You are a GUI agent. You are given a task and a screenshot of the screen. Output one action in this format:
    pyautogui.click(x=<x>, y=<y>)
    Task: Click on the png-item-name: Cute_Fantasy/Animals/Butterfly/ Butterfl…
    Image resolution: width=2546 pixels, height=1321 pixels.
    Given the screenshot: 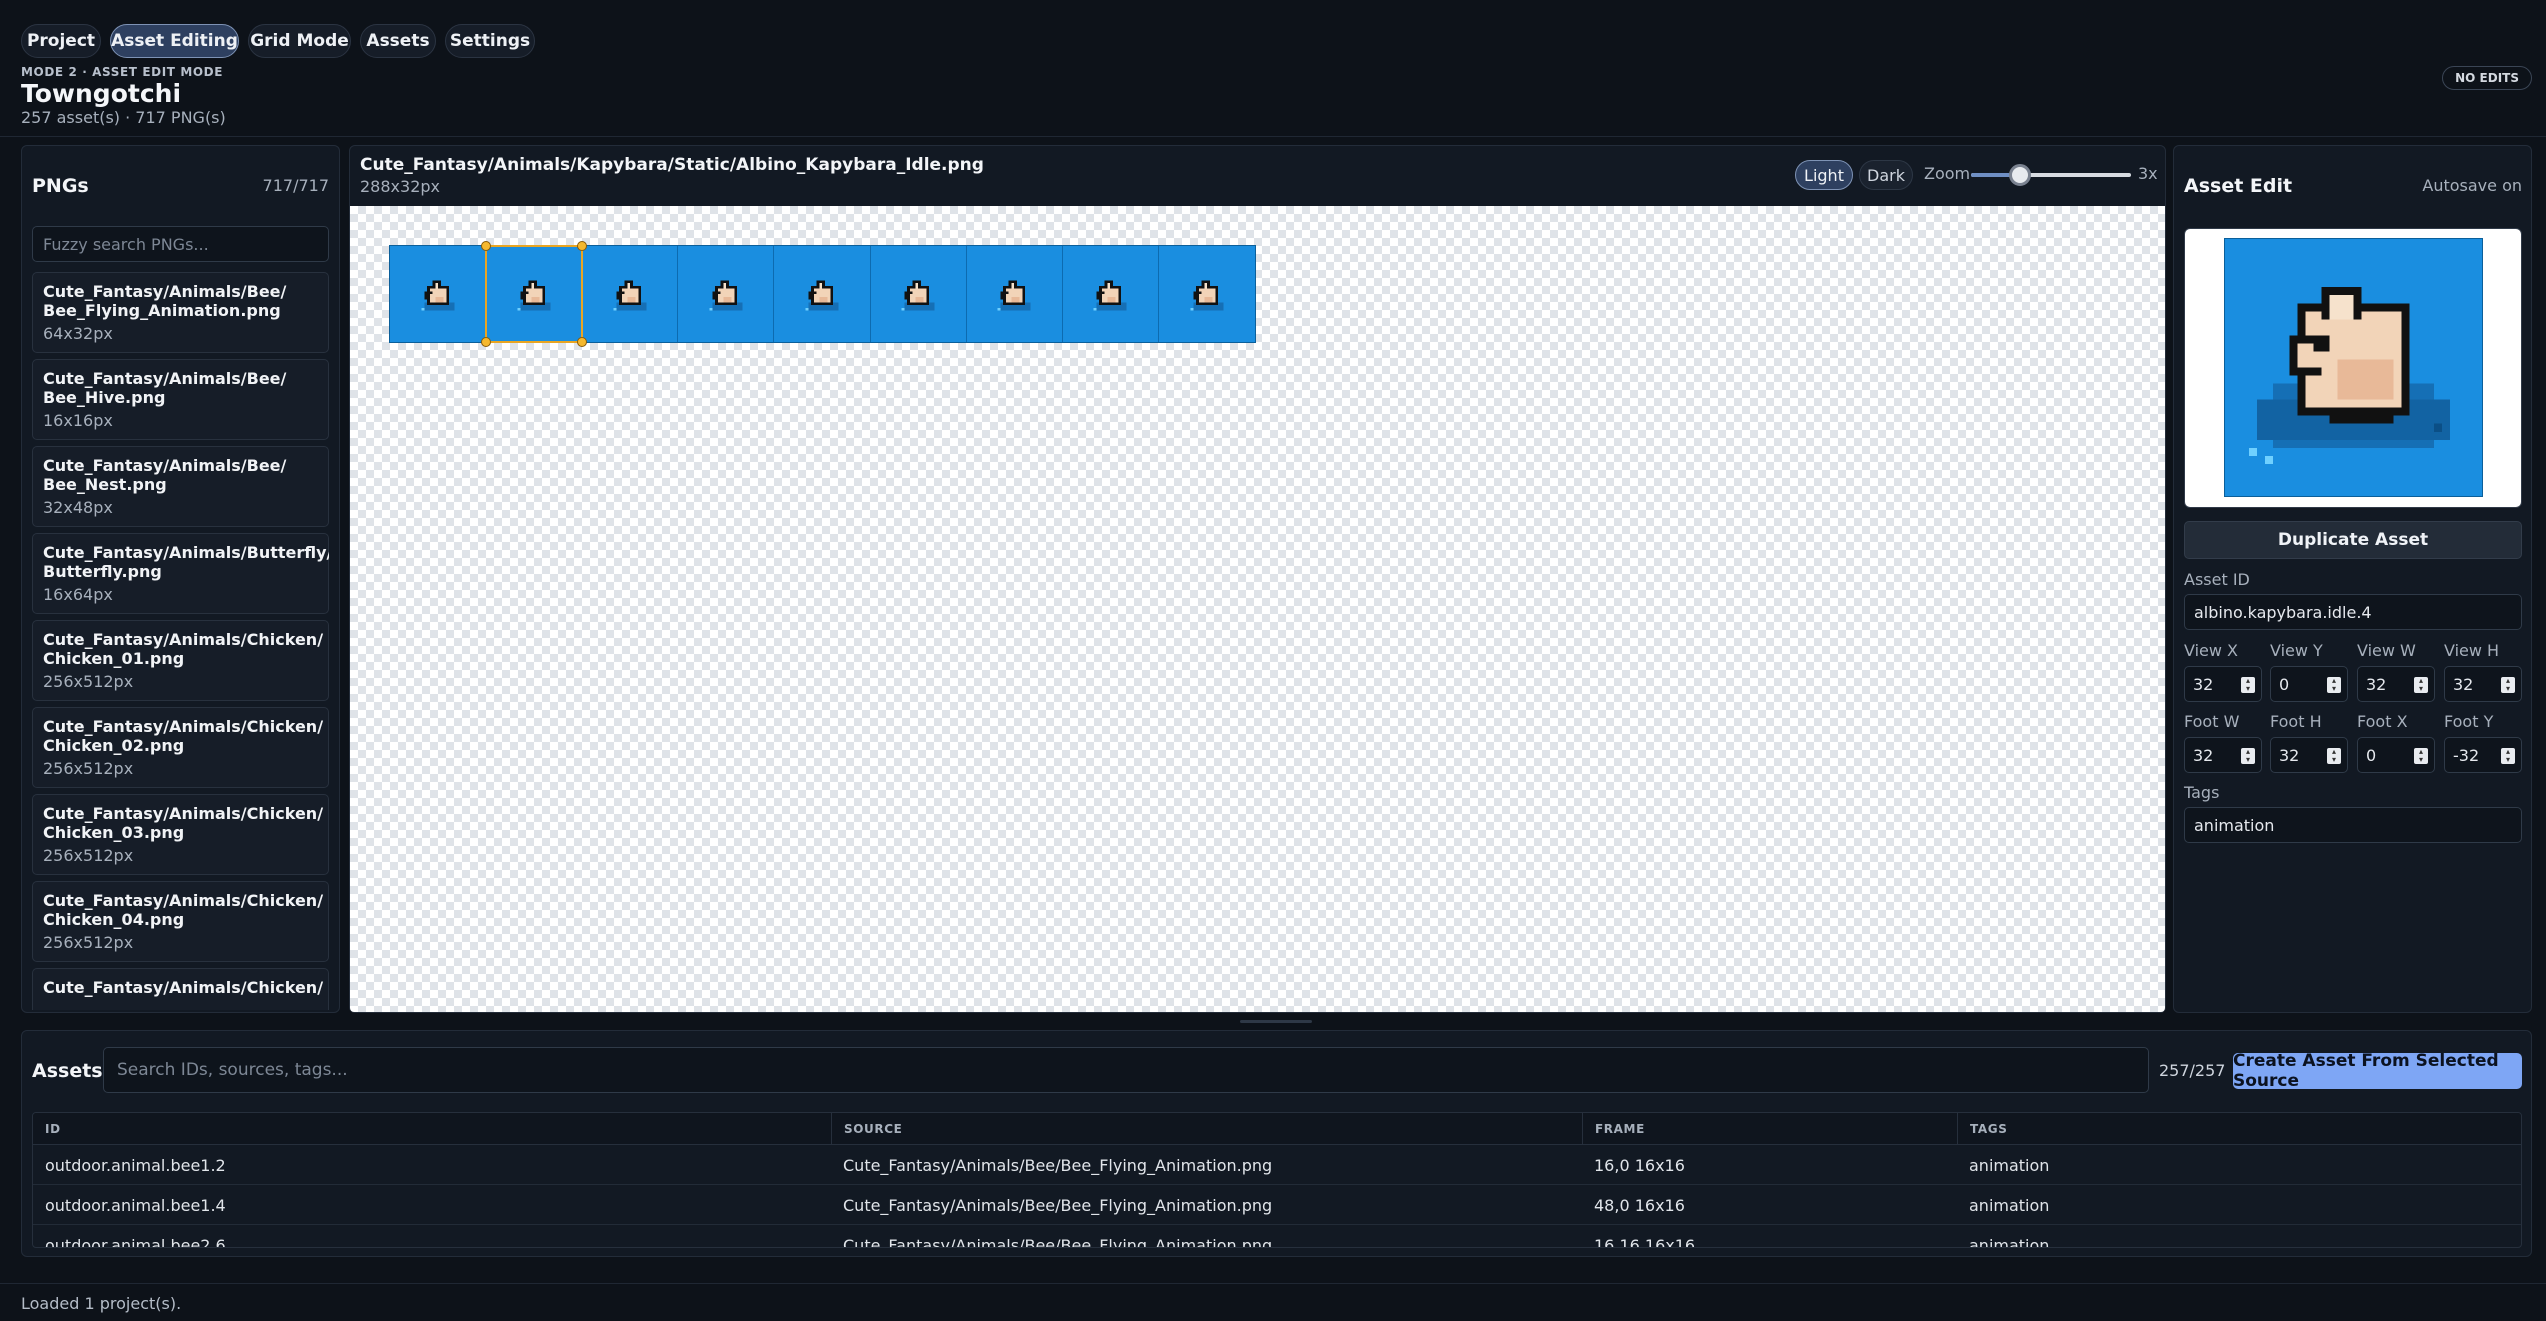 What is the action you would take?
    pyautogui.click(x=186, y=562)
    